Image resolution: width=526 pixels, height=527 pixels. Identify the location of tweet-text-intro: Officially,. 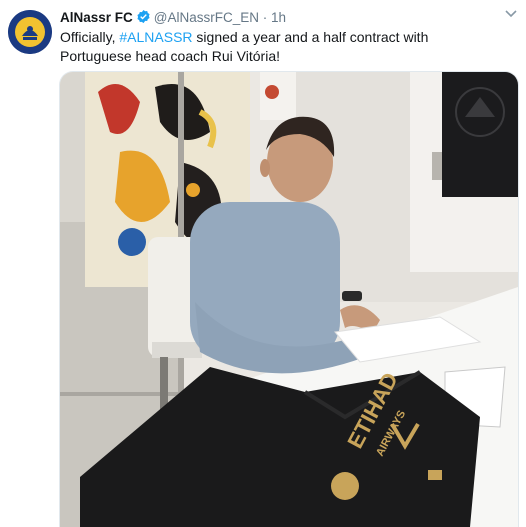
(90, 37).